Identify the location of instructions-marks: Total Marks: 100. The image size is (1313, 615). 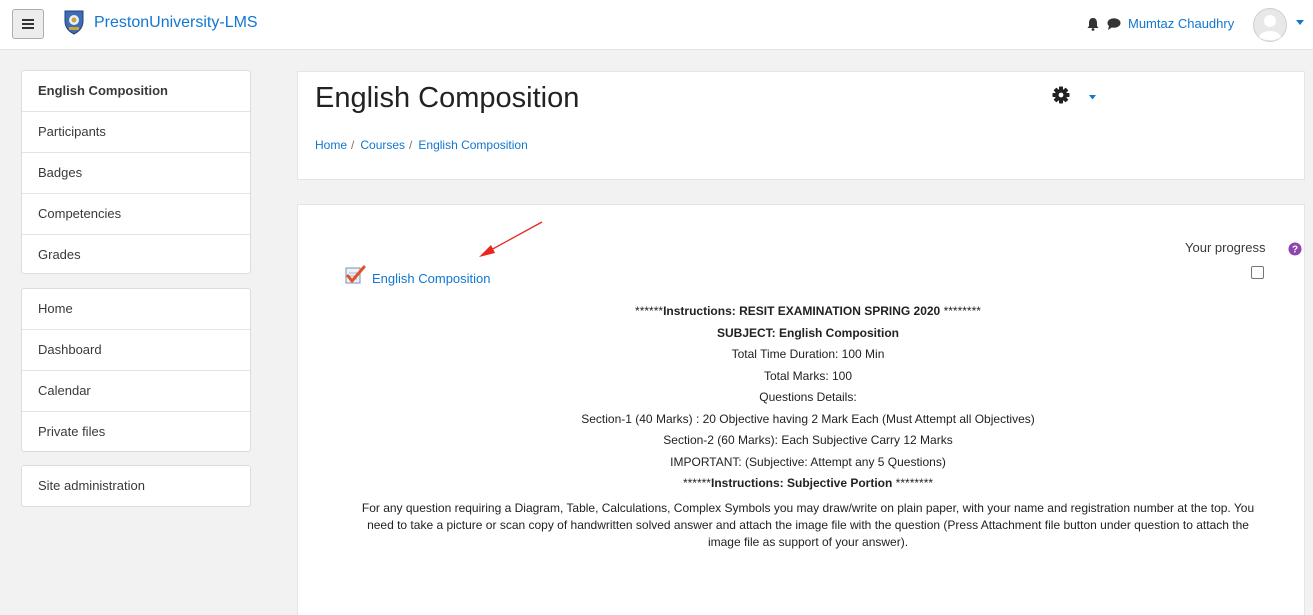
(808, 375).